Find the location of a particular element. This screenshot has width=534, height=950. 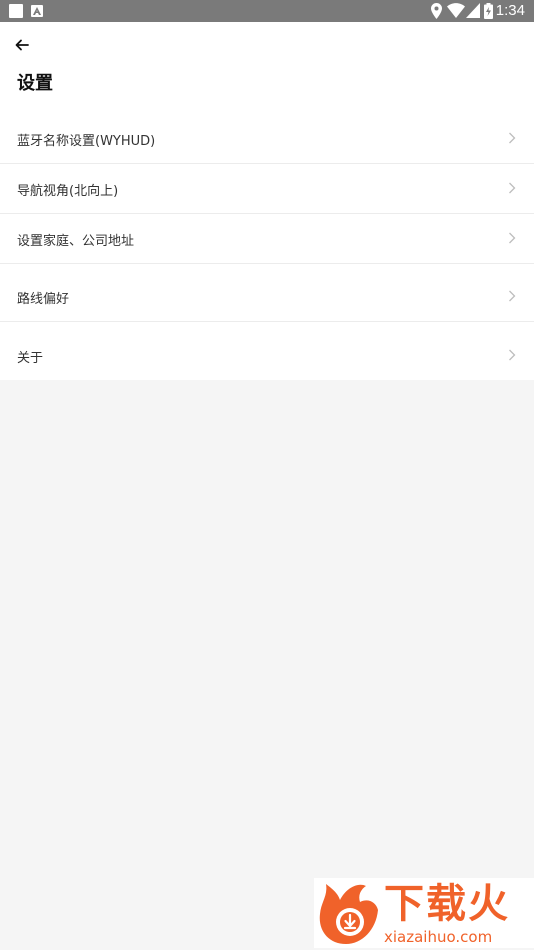

back-button is located at coordinates (22, 45).